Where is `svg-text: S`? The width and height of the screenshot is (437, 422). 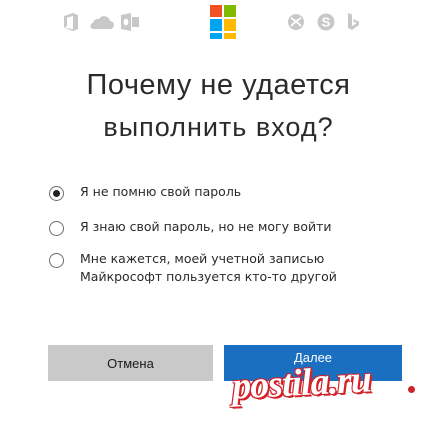 svg-text: S is located at coordinates (326, 22).